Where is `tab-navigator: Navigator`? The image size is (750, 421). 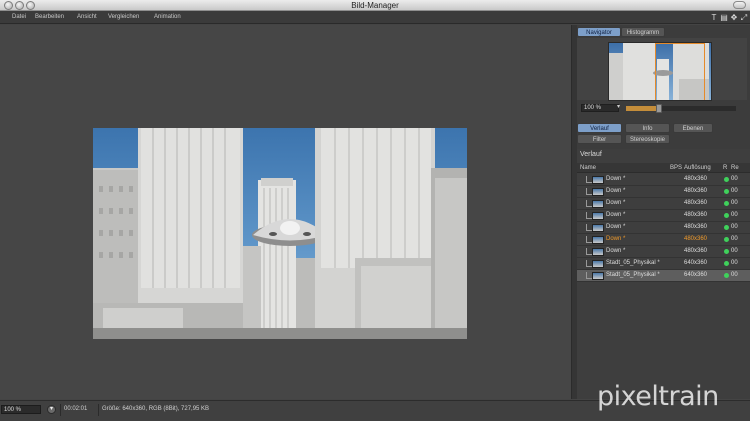
tab-navigator: Navigator is located at coordinates (599, 32).